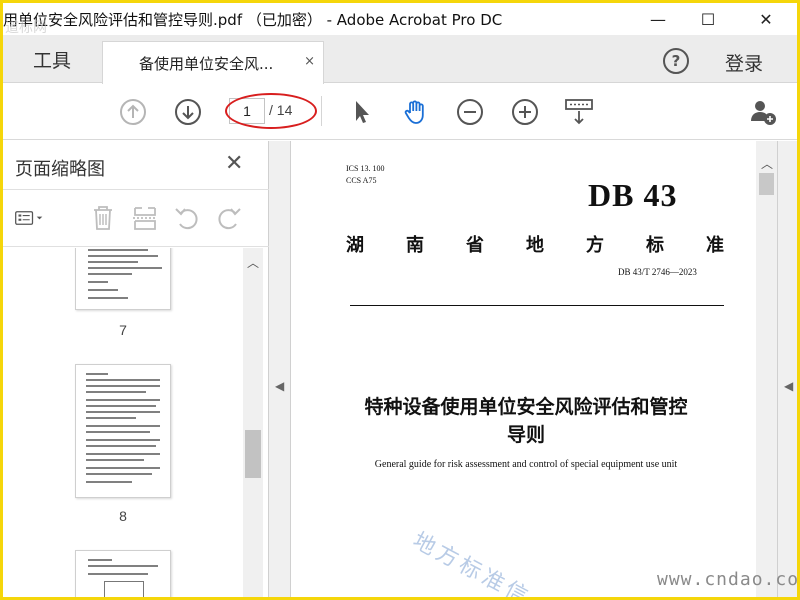  Describe the element at coordinates (526, 421) in the screenshot. I see `doc-title: 特种设备使用单位安全风险评估和管控 导则` at that location.